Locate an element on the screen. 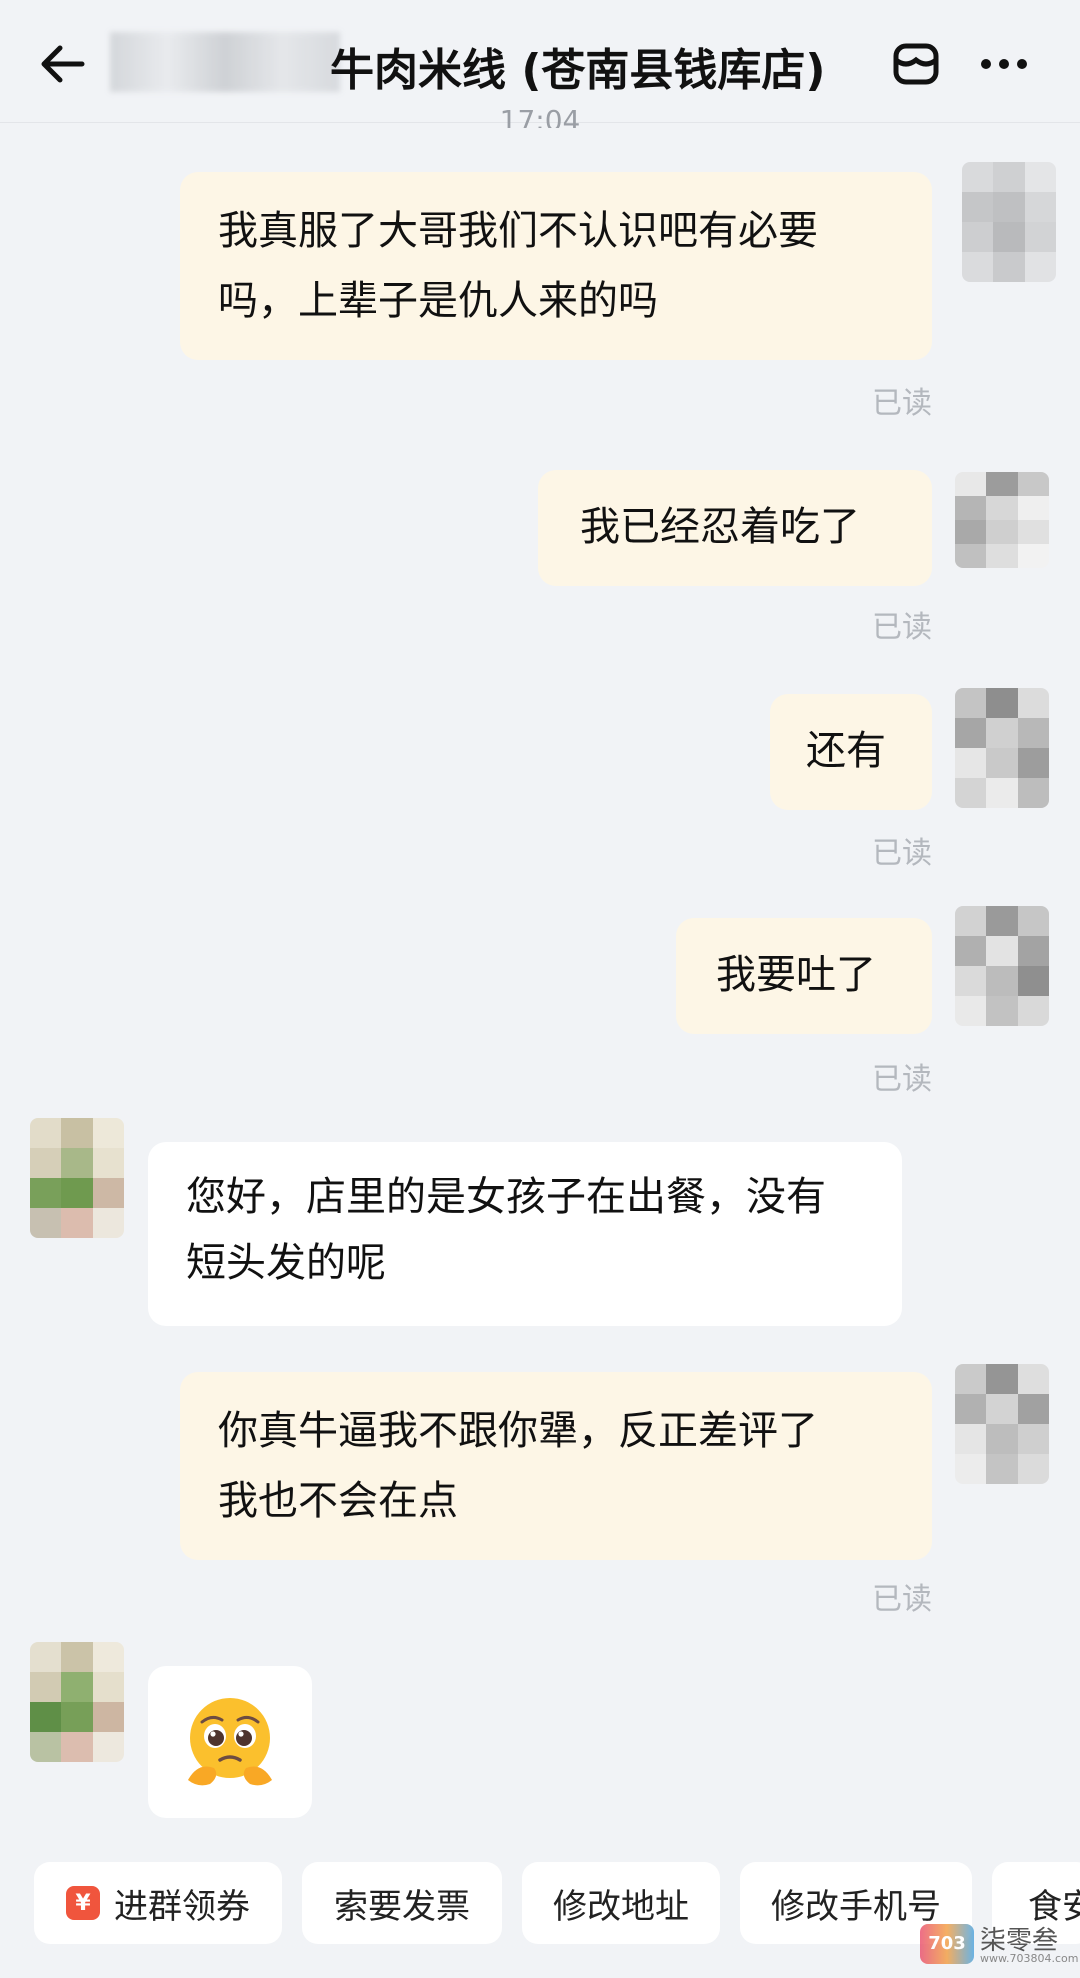  message-bubble-outgoing: 我已经忍着吃了 is located at coordinates (735, 528).